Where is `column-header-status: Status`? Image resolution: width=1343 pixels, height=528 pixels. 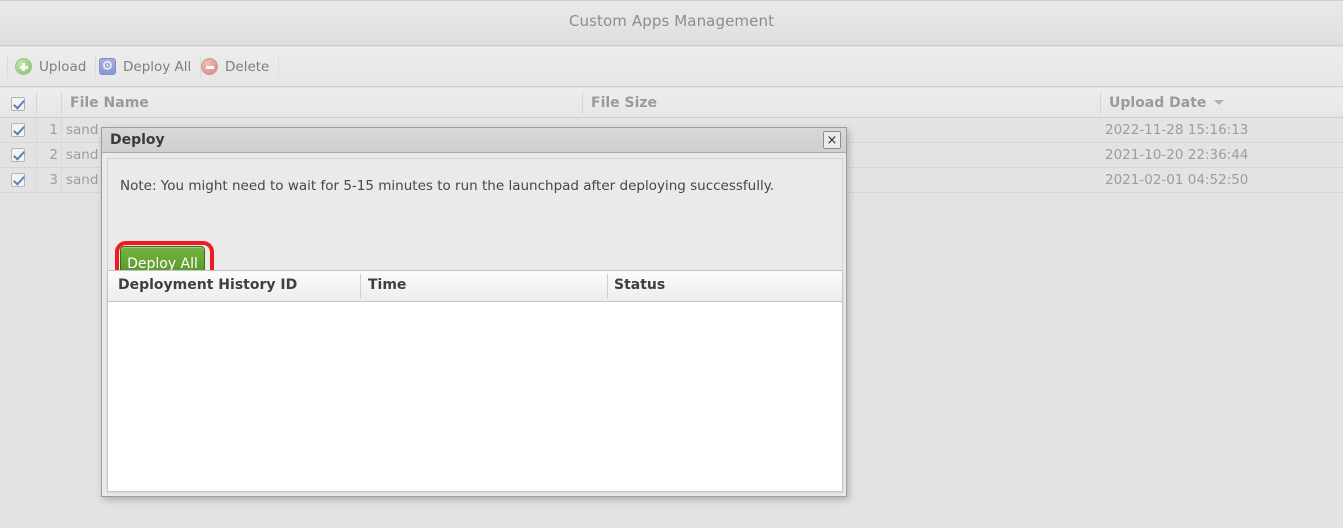 column-header-status: Status is located at coordinates (639, 285).